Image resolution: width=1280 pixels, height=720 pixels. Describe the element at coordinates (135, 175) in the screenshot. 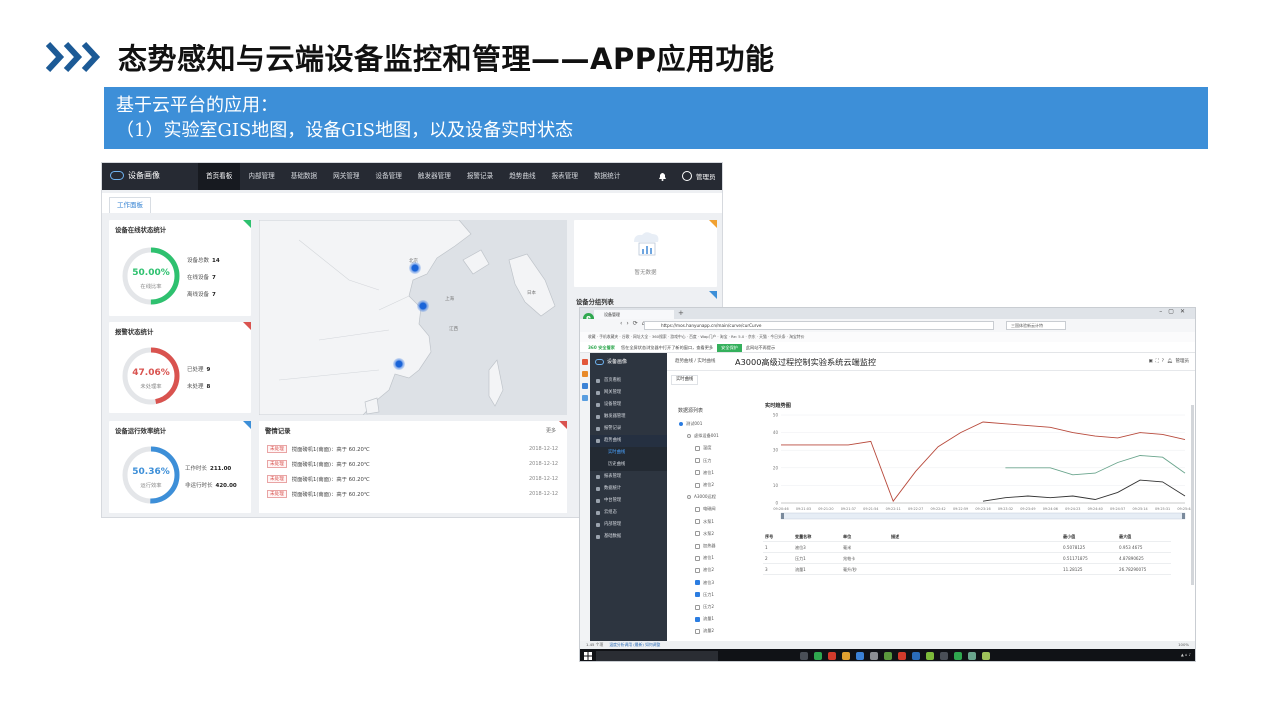

I see `brand-logo: 设备画像` at that location.